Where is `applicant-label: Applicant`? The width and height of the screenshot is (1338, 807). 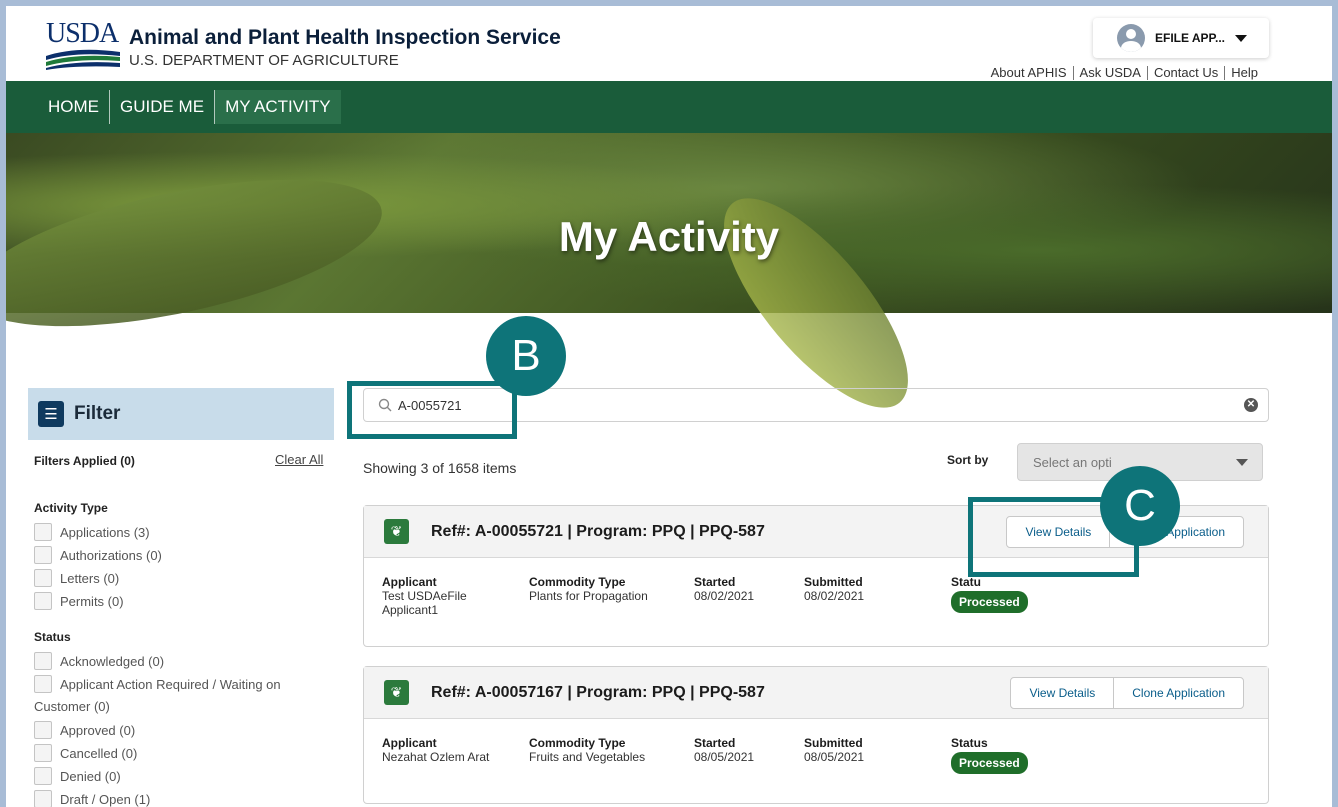
applicant-label: Applicant is located at coordinates (409, 582).